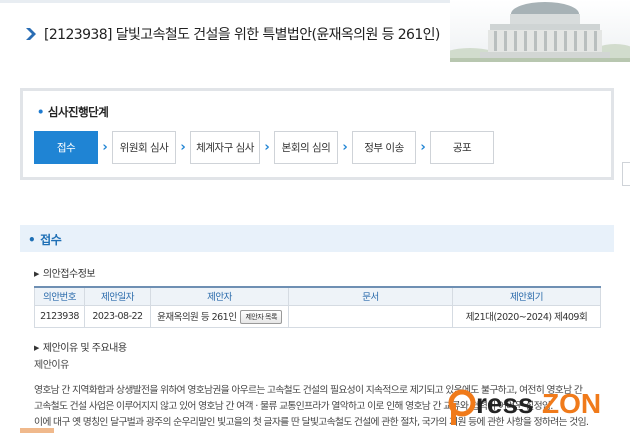 This screenshot has width=630, height=433. Describe the element at coordinates (306, 147) in the screenshot. I see `stage-step-plenary: 본회의 심의` at that location.